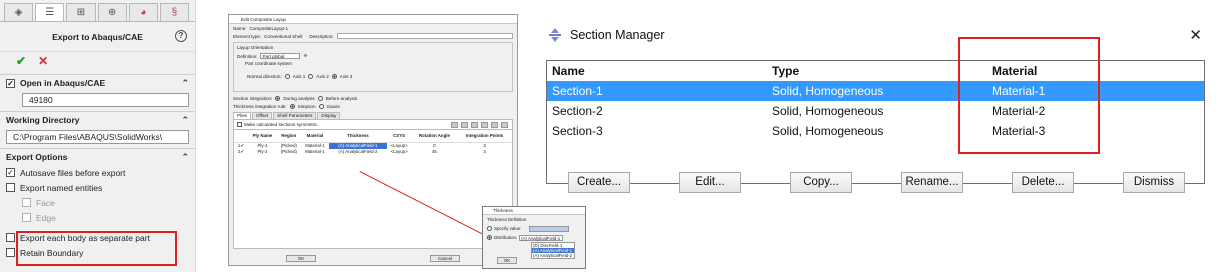 The height and width of the screenshot is (280, 1224). Describe the element at coordinates (506, 237) in the screenshot. I see `distribution-label: Distribution:` at that location.